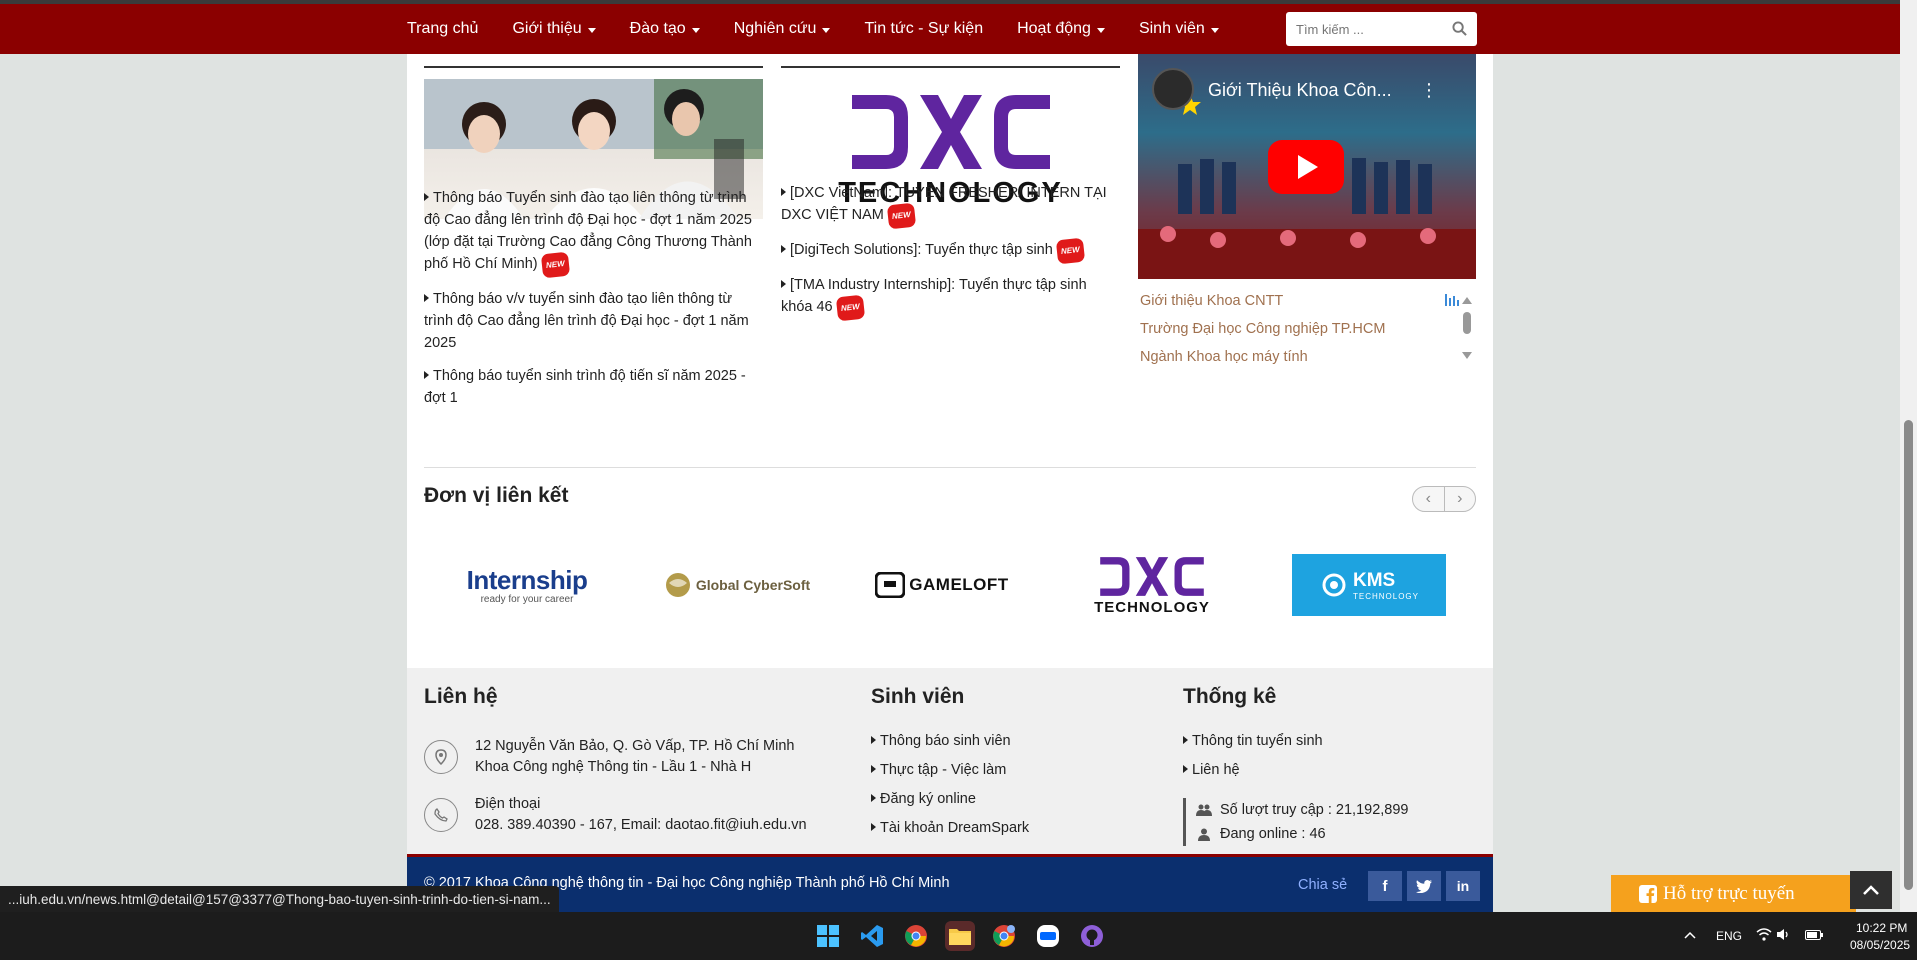 This screenshot has width=1917, height=960. I want to click on partner-logo-global-cybersoft: Global CyberSoft, so click(737, 585).